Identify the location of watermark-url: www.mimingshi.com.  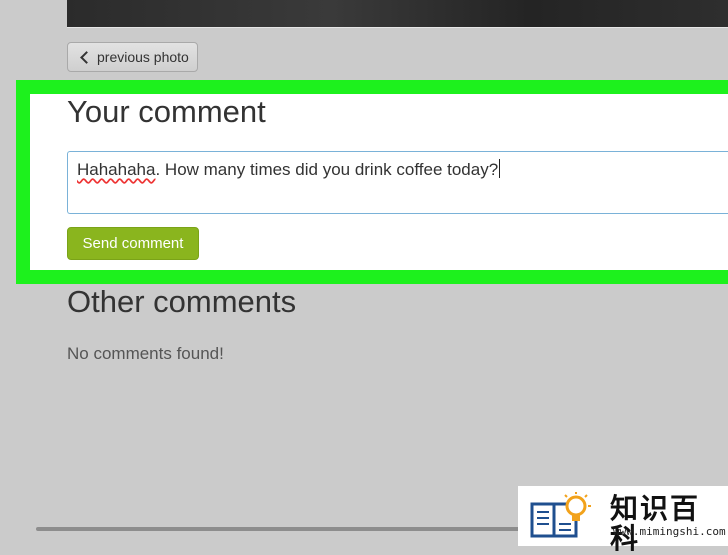
(669, 531).